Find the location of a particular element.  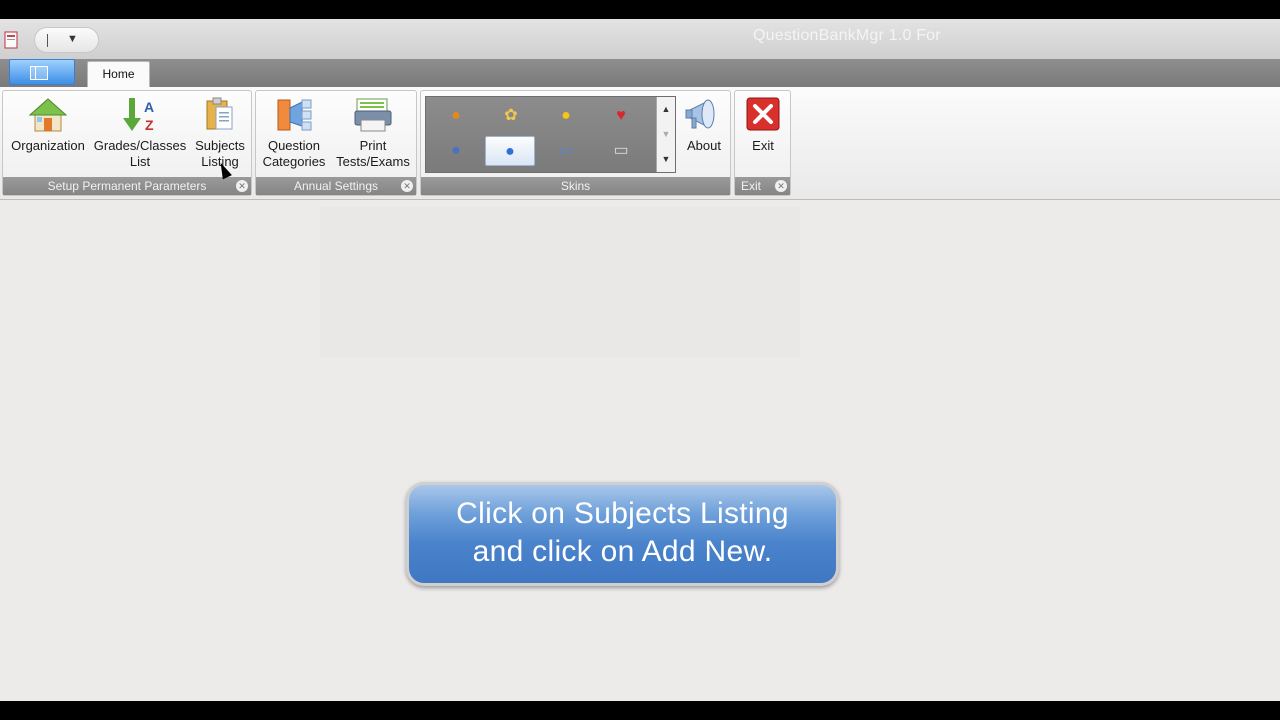

subjects-listing-button: Subjects Listing is located at coordinates (220, 133).